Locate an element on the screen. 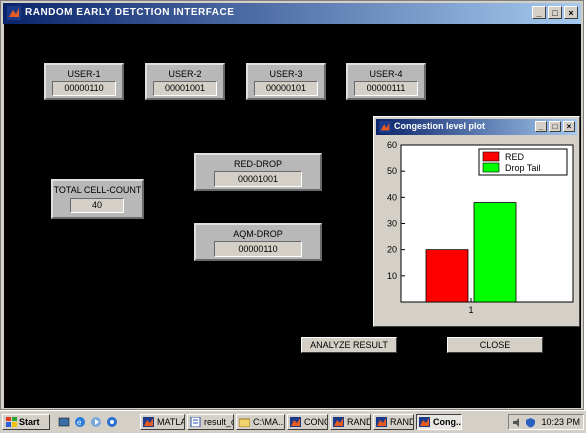 The image size is (586, 433). user-1-value: 00000110 is located at coordinates (84, 88).